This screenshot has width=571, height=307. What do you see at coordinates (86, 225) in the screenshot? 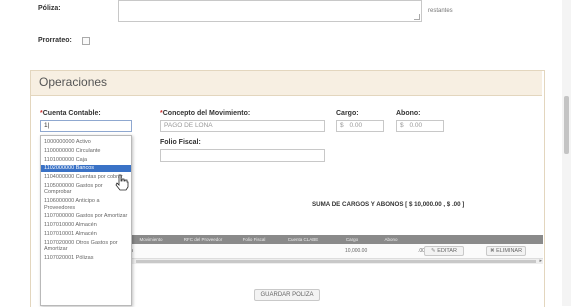
I see `dropdown-item: 1107010000 Almacén` at bounding box center [86, 225].